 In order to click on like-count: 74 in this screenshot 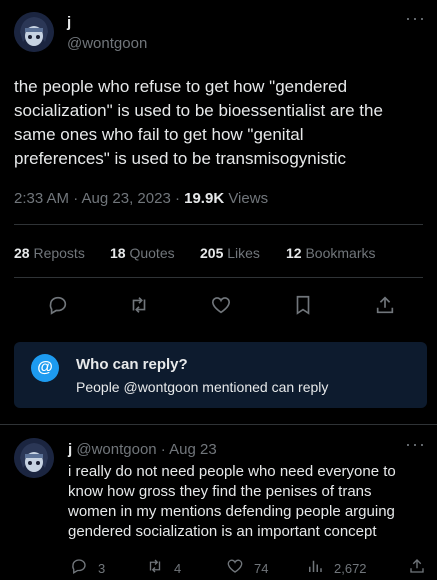, I will do `click(261, 568)`.